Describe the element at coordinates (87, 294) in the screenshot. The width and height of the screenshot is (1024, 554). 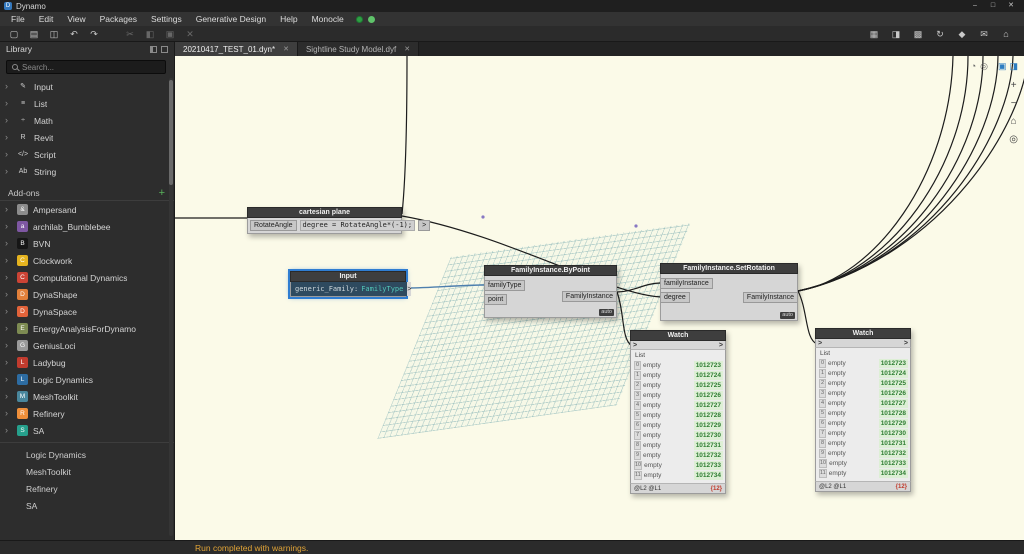
I see `addon-item: D DynaShape` at that location.